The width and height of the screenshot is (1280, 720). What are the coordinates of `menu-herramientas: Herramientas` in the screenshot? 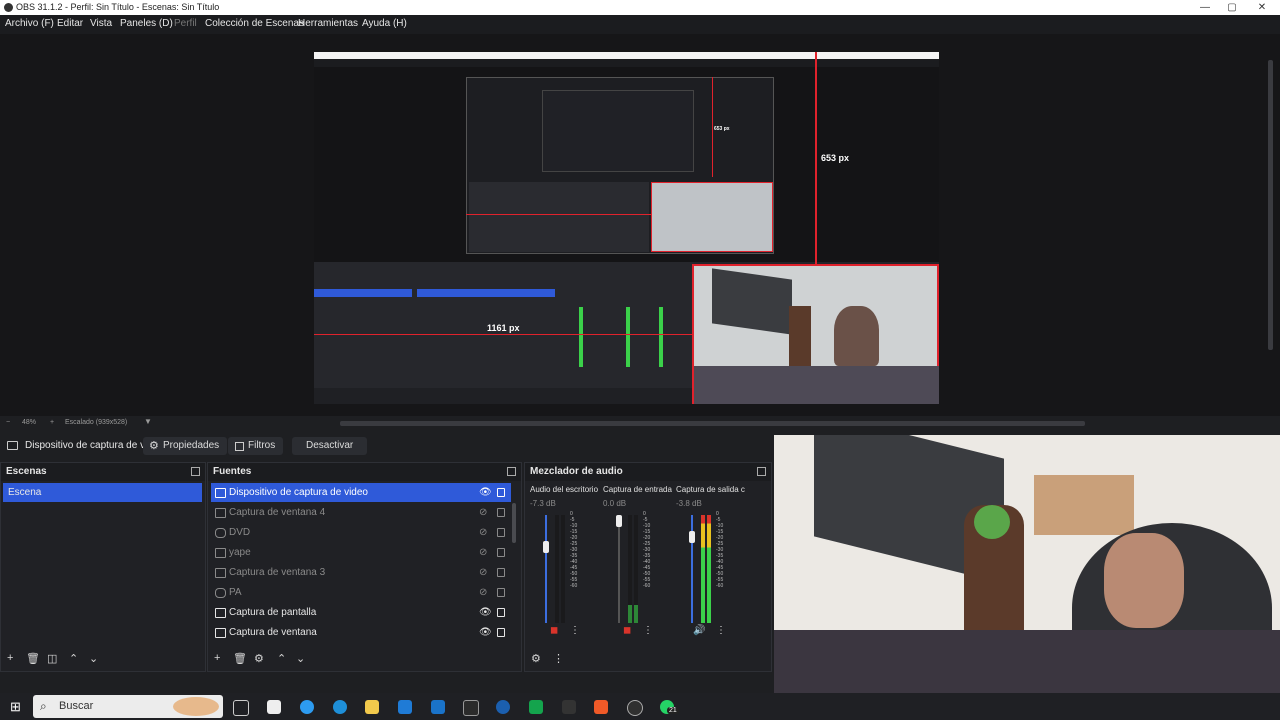 It's located at (328, 23).